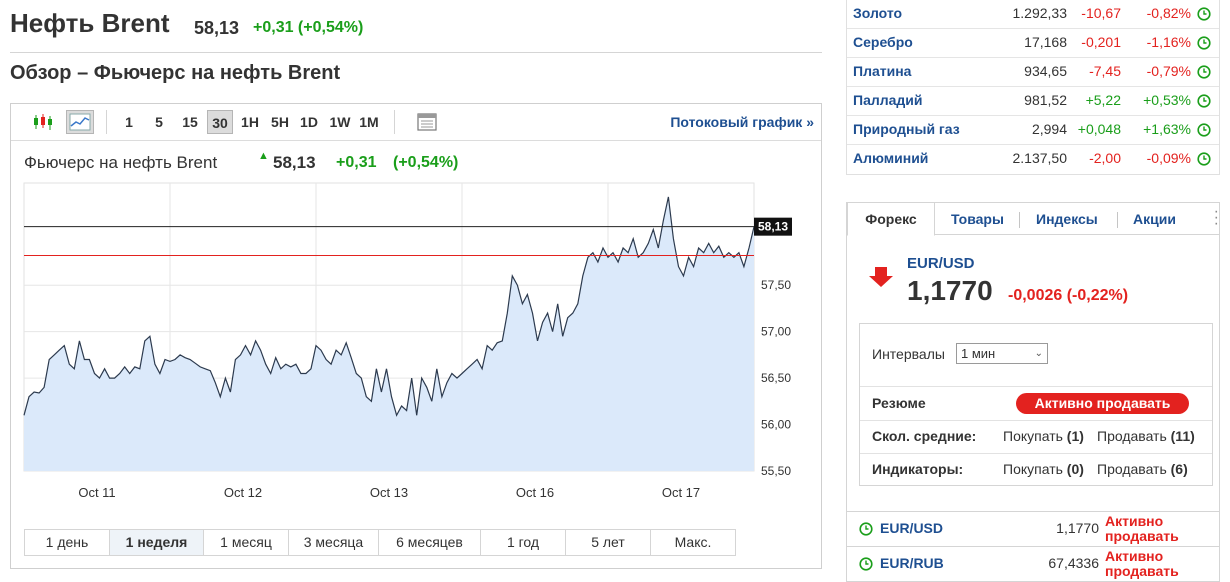 This screenshot has height=582, width=1230. I want to click on up-arrow-icon: ▲, so click(263, 156).